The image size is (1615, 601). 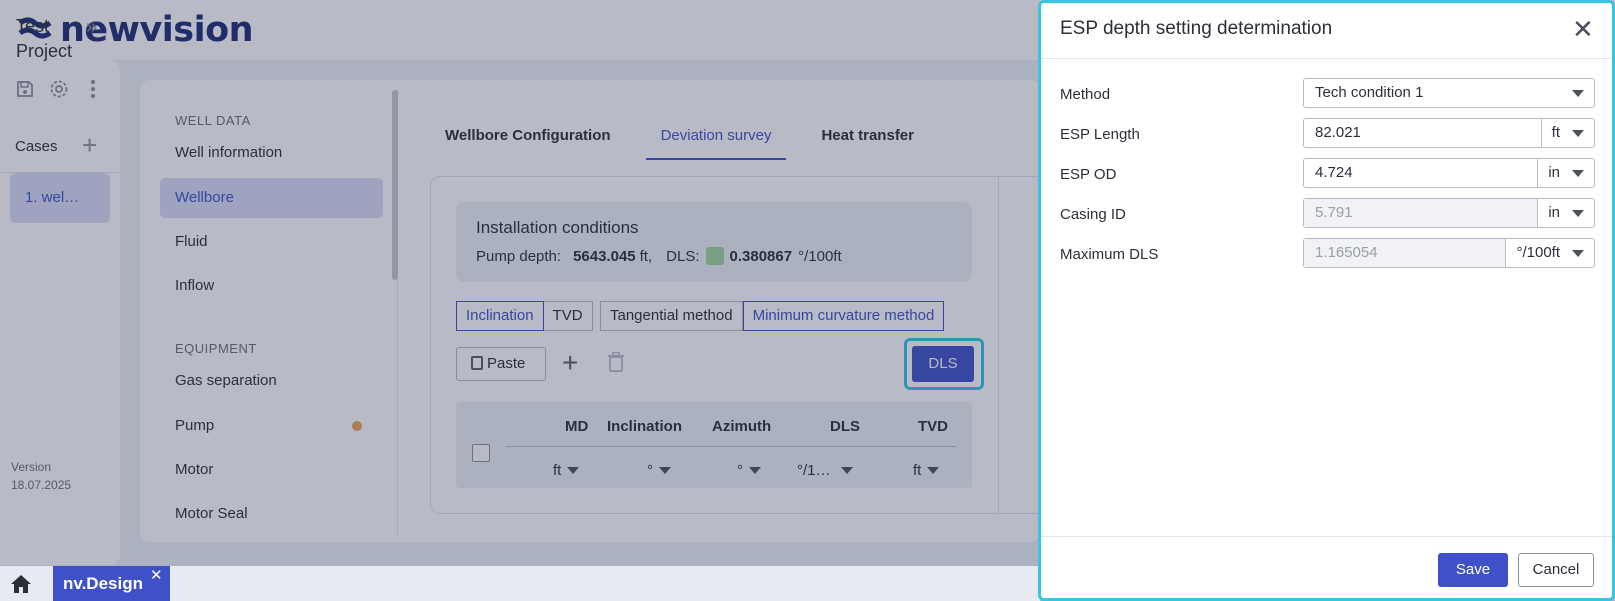 What do you see at coordinates (1473, 570) in the screenshot?
I see `save-button: Save` at bounding box center [1473, 570].